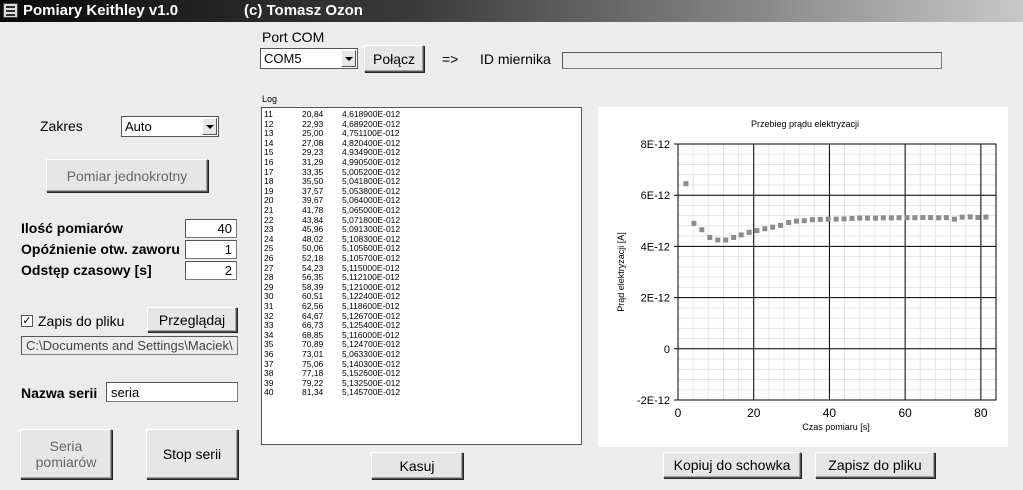 The width and height of the screenshot is (1023, 490). What do you see at coordinates (371, 392) in the screenshot?
I see `log-value: 5,145700E-012` at bounding box center [371, 392].